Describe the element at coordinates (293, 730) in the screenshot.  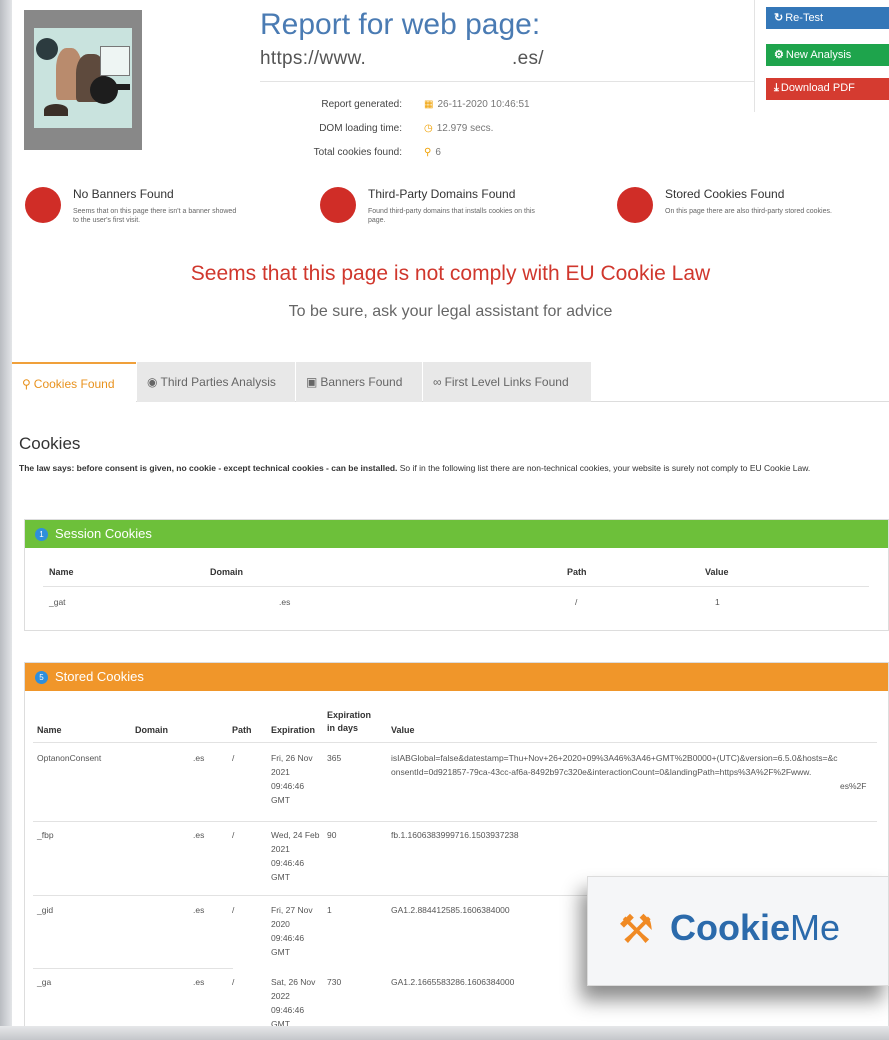
I see `column-header: Expiration` at that location.